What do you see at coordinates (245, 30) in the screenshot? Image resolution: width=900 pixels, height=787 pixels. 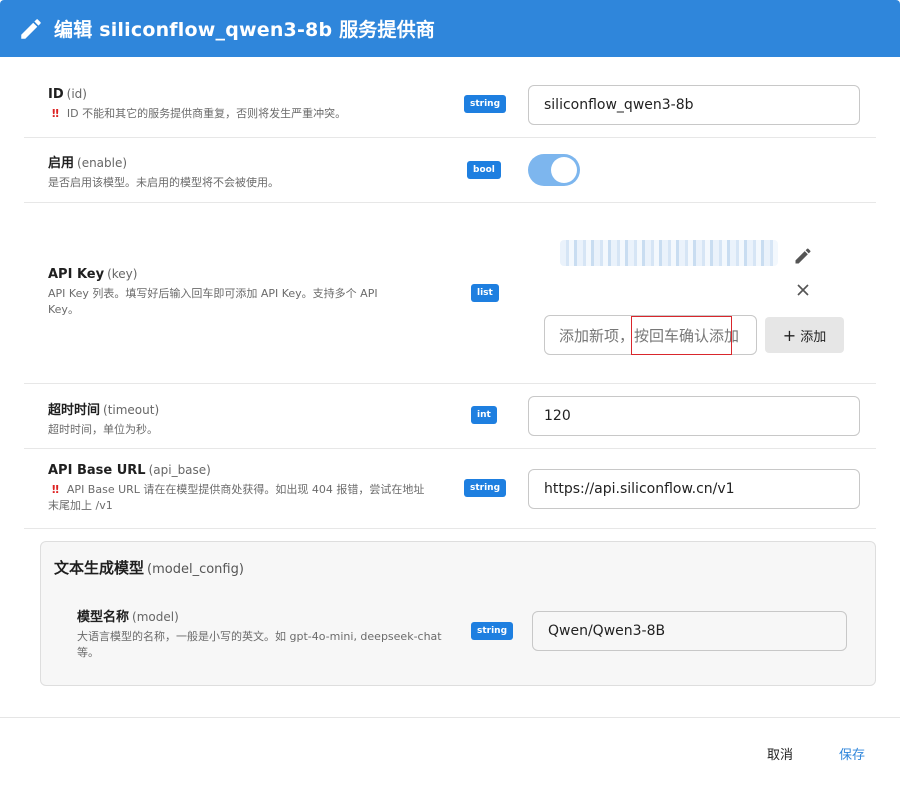 I see `dialog-title: 编辑 siliconflow_qwen3-8b 服务提供商` at bounding box center [245, 30].